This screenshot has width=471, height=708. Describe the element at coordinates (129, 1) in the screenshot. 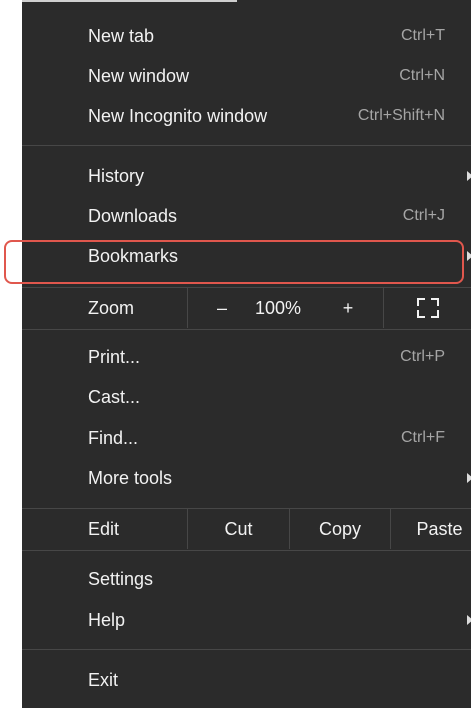

I see `menu-top-edge` at that location.